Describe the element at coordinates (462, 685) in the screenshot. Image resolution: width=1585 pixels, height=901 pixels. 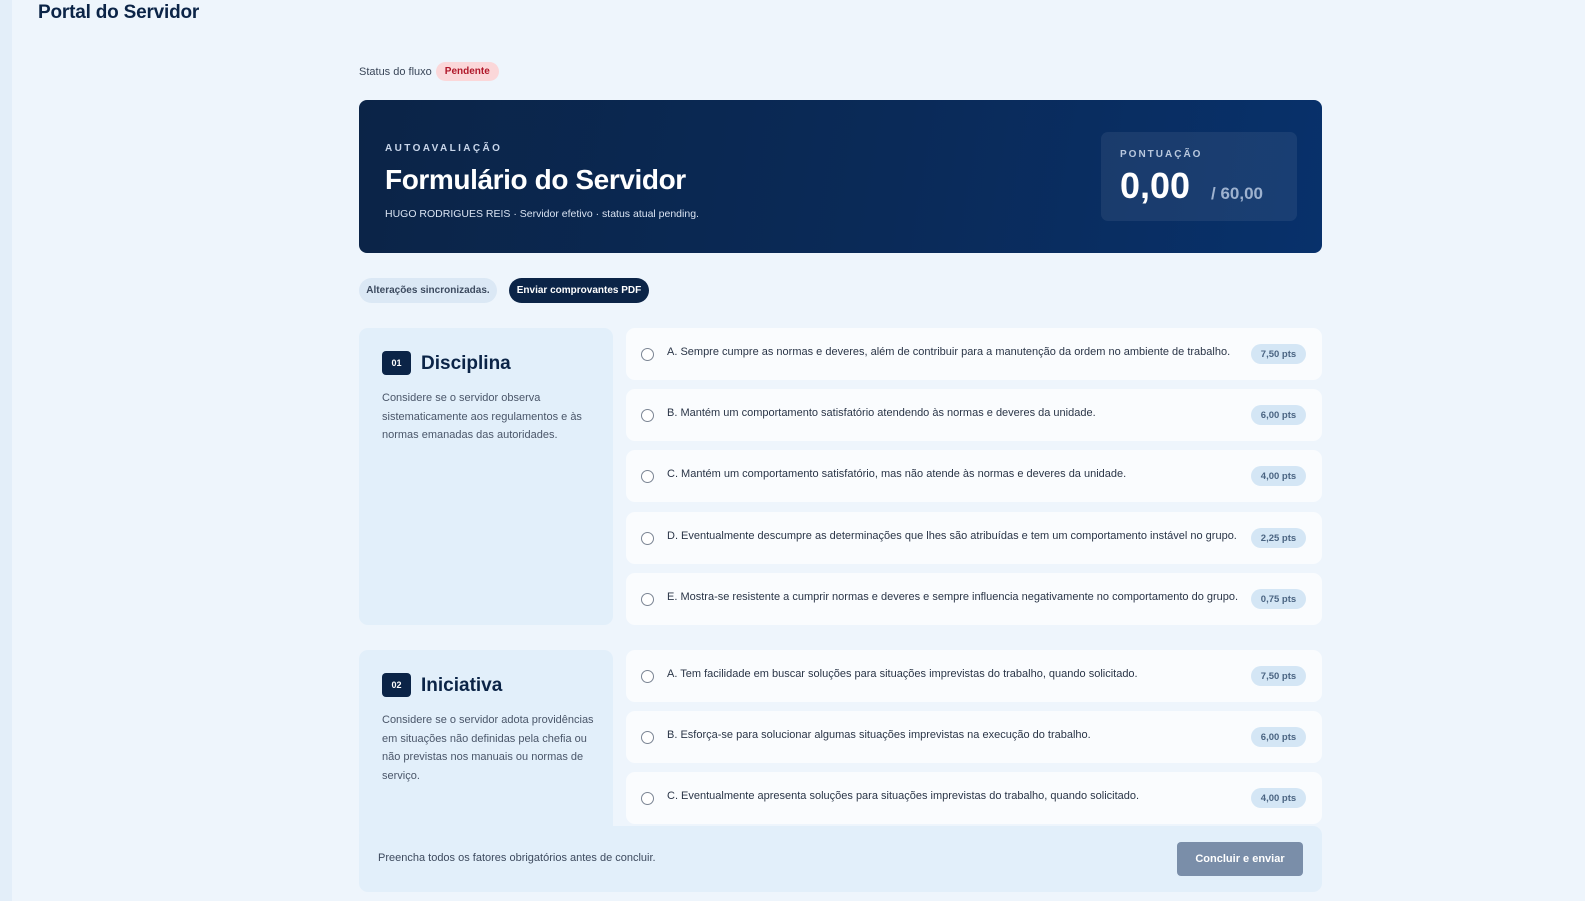
I see `factor-title: Iniciativa` at that location.